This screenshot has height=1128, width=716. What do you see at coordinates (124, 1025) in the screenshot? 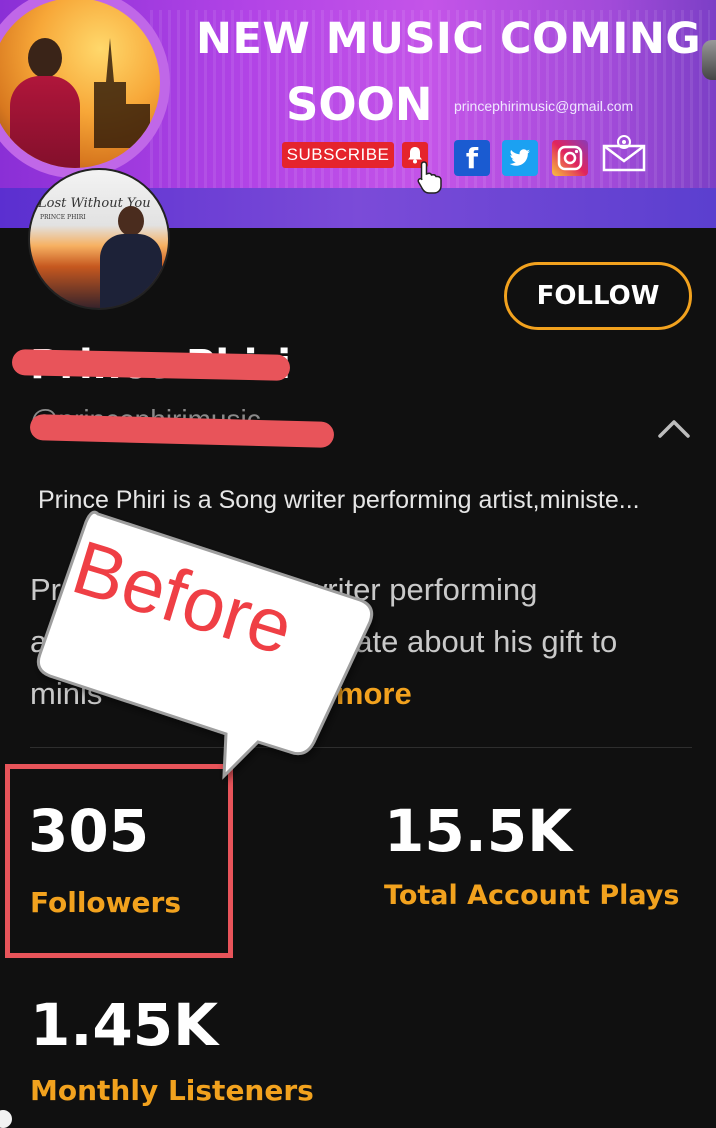
I see `listeners-count: 1.45K` at bounding box center [124, 1025].